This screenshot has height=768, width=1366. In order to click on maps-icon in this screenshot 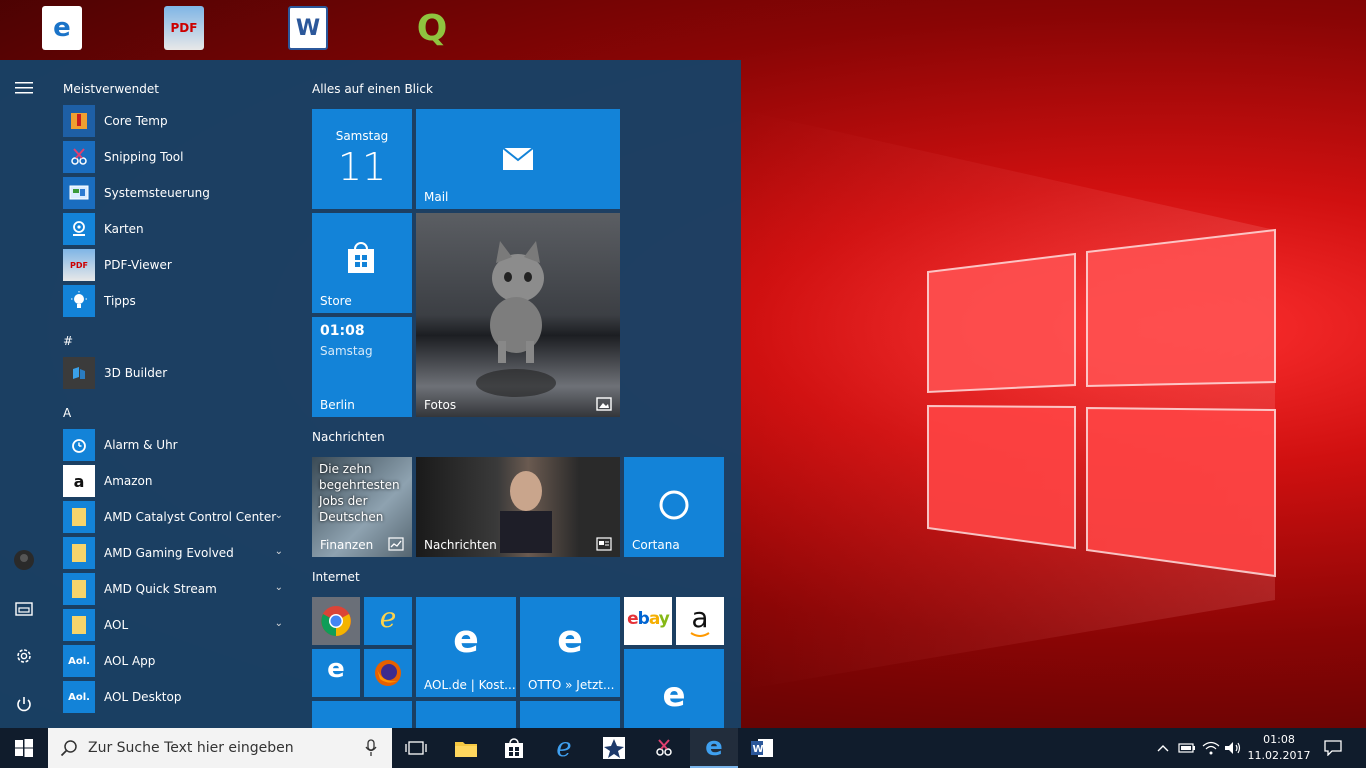, I will do `click(79, 229)`.